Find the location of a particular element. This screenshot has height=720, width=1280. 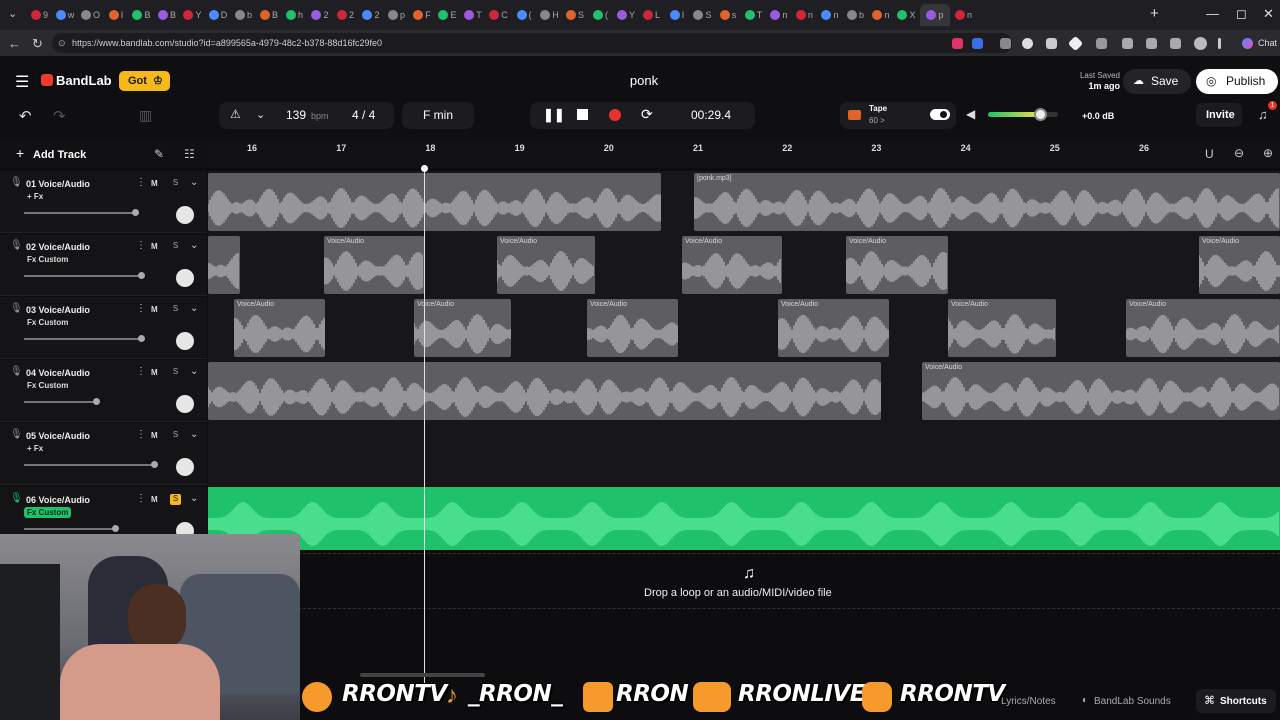

close-window-icon: ✕ is located at coordinates (1268, 14).